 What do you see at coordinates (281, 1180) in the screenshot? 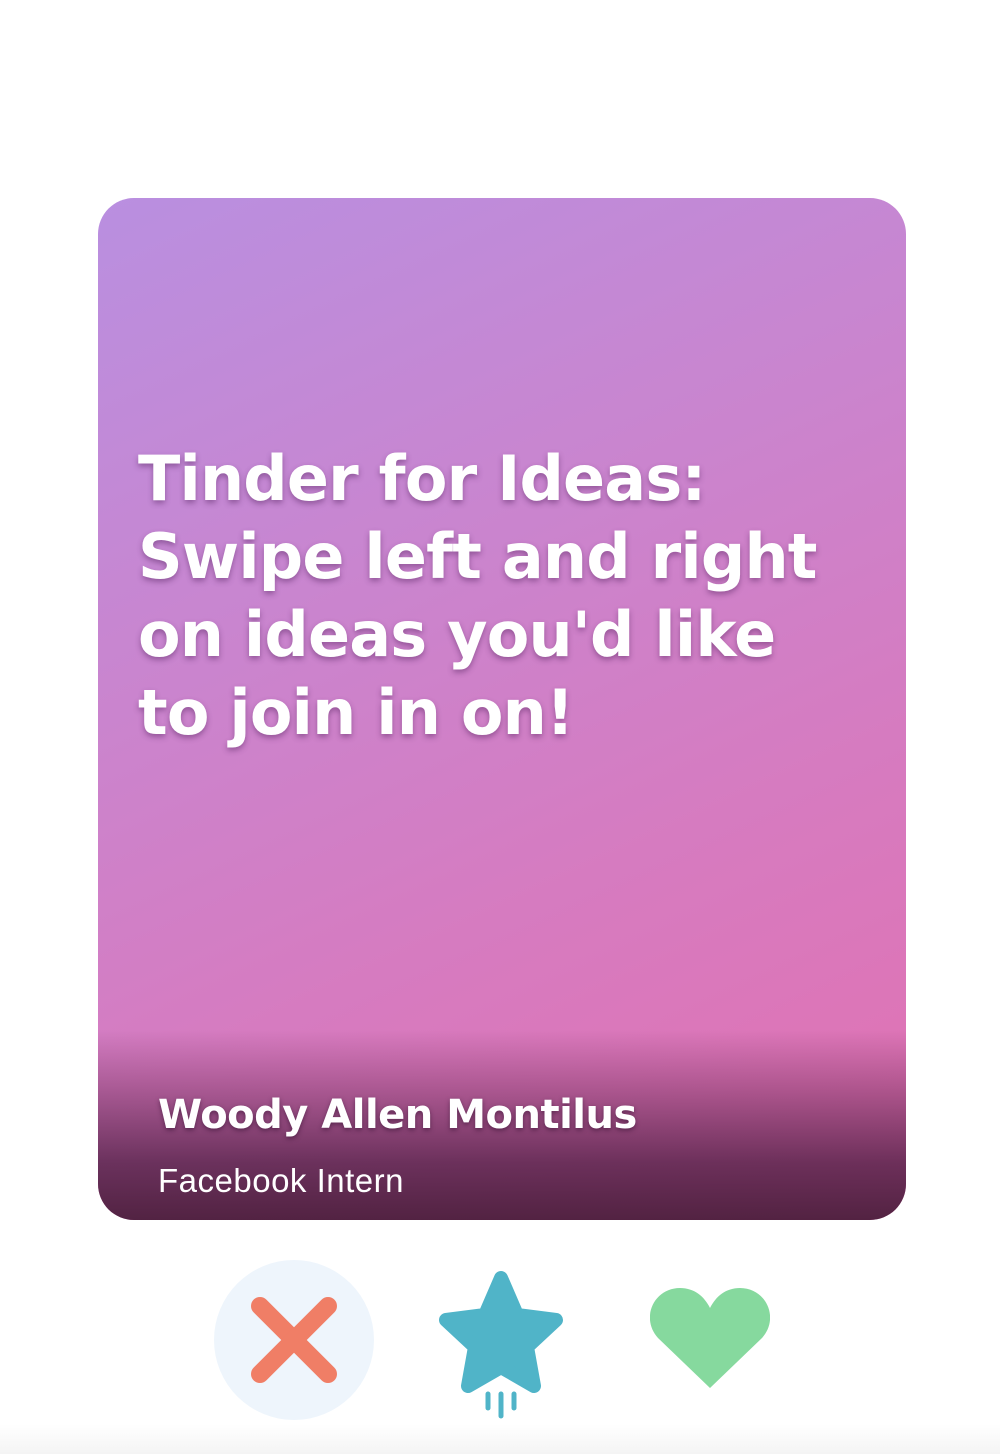
I see `author-role: Facebook Intern` at bounding box center [281, 1180].